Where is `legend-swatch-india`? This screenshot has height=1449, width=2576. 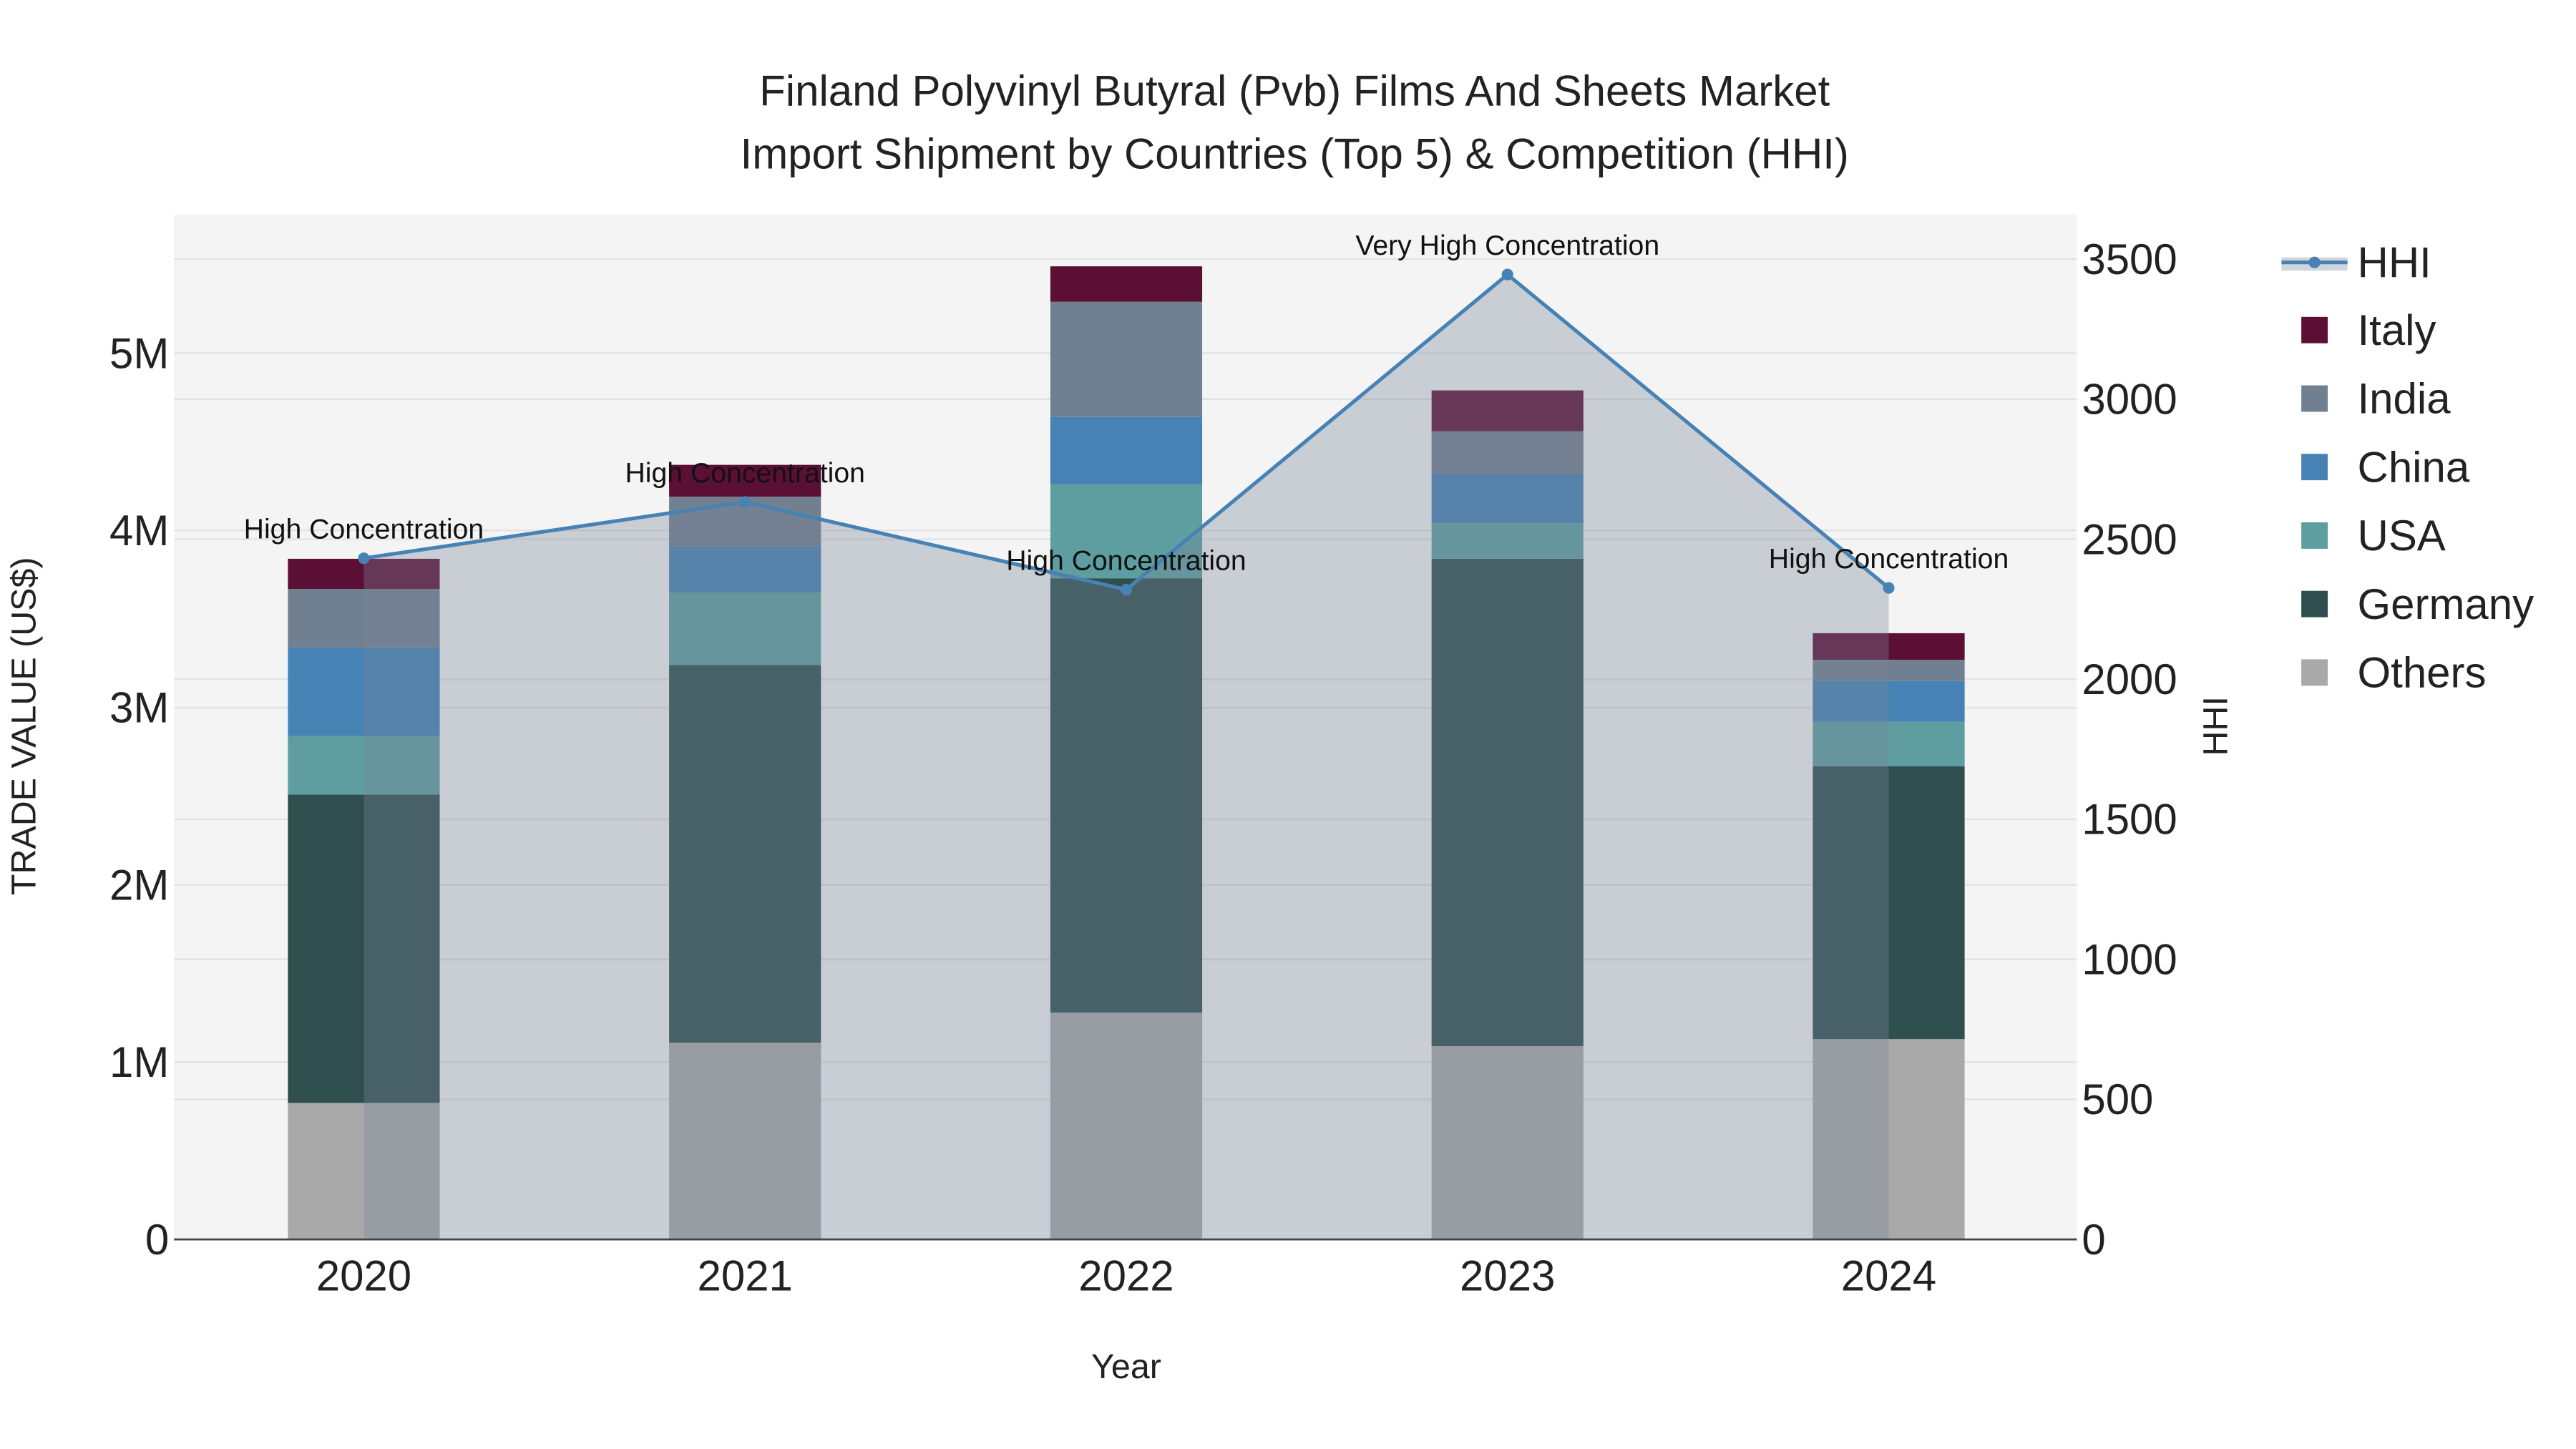 legend-swatch-india is located at coordinates (2314, 398).